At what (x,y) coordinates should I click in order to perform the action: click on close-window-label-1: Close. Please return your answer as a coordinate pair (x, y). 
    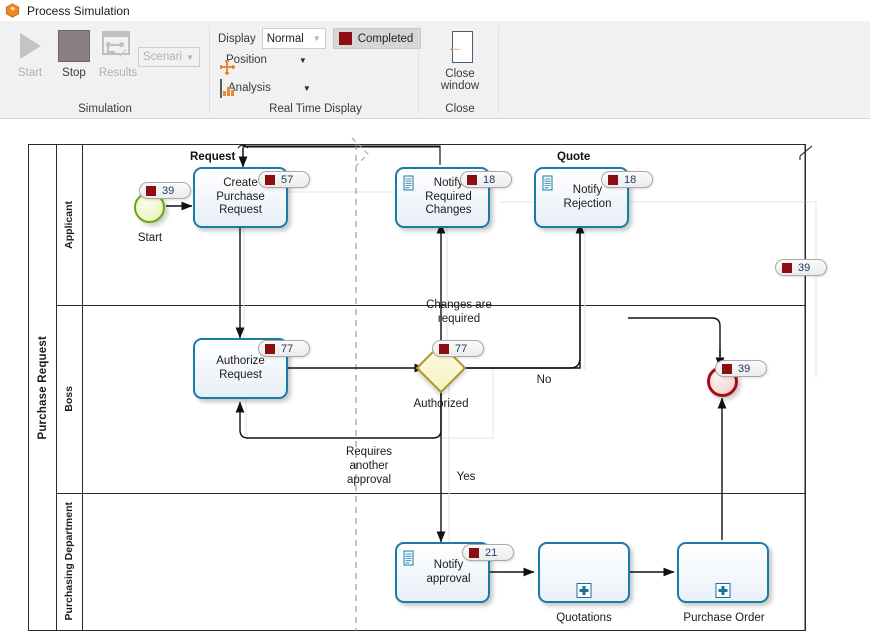
    Looking at the image, I should click on (460, 74).